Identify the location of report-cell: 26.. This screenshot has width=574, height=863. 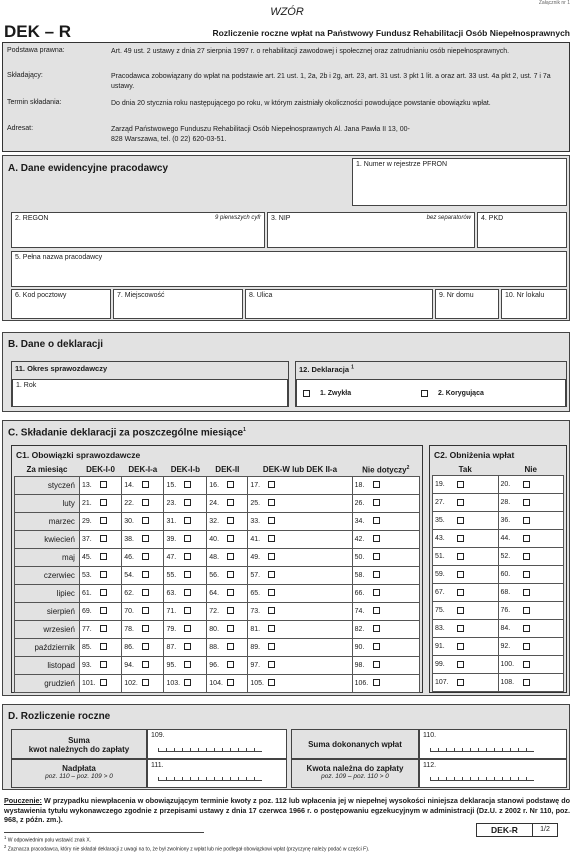
(386, 503).